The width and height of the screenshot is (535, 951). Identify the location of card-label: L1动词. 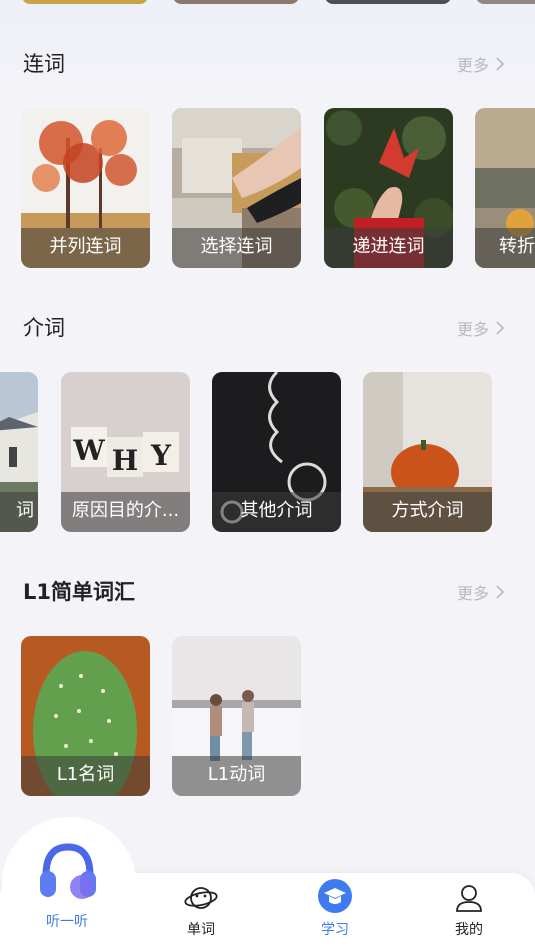
(236, 776).